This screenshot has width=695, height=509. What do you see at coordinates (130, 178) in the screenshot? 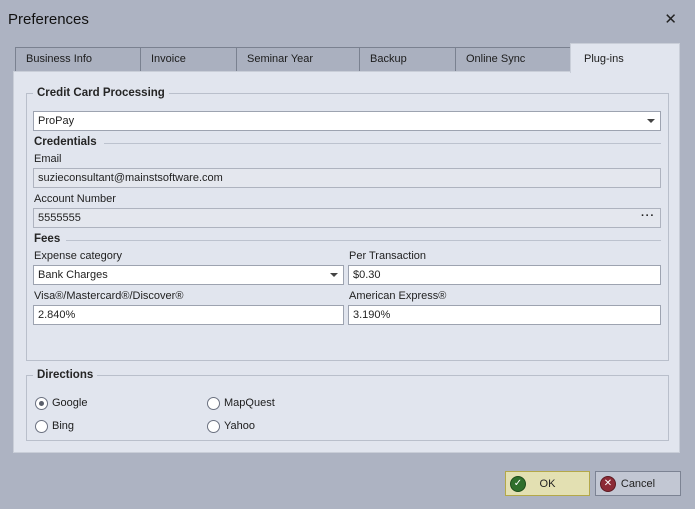
I see `email-value: suzieconsultant@mainstsoftware.com` at bounding box center [130, 178].